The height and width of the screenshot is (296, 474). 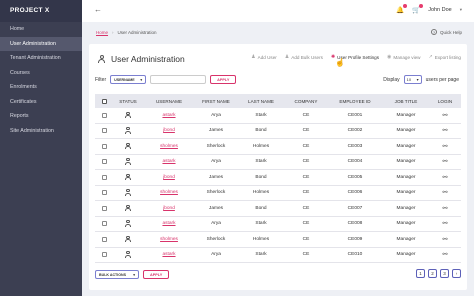 I want to click on sidebar-item-reports: Reports, so click(x=41, y=116).